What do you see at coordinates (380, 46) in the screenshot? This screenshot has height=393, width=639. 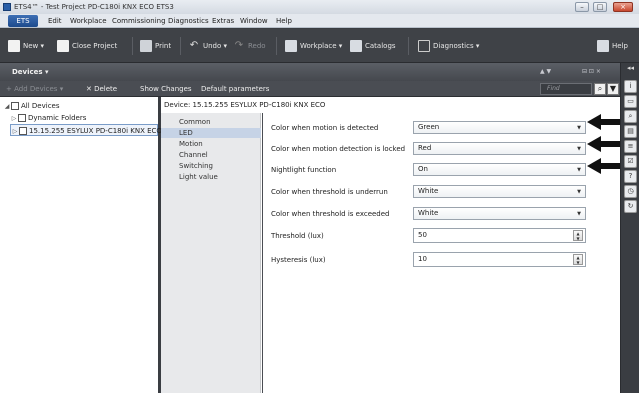 I see `catalogs-label: Catalogs` at bounding box center [380, 46].